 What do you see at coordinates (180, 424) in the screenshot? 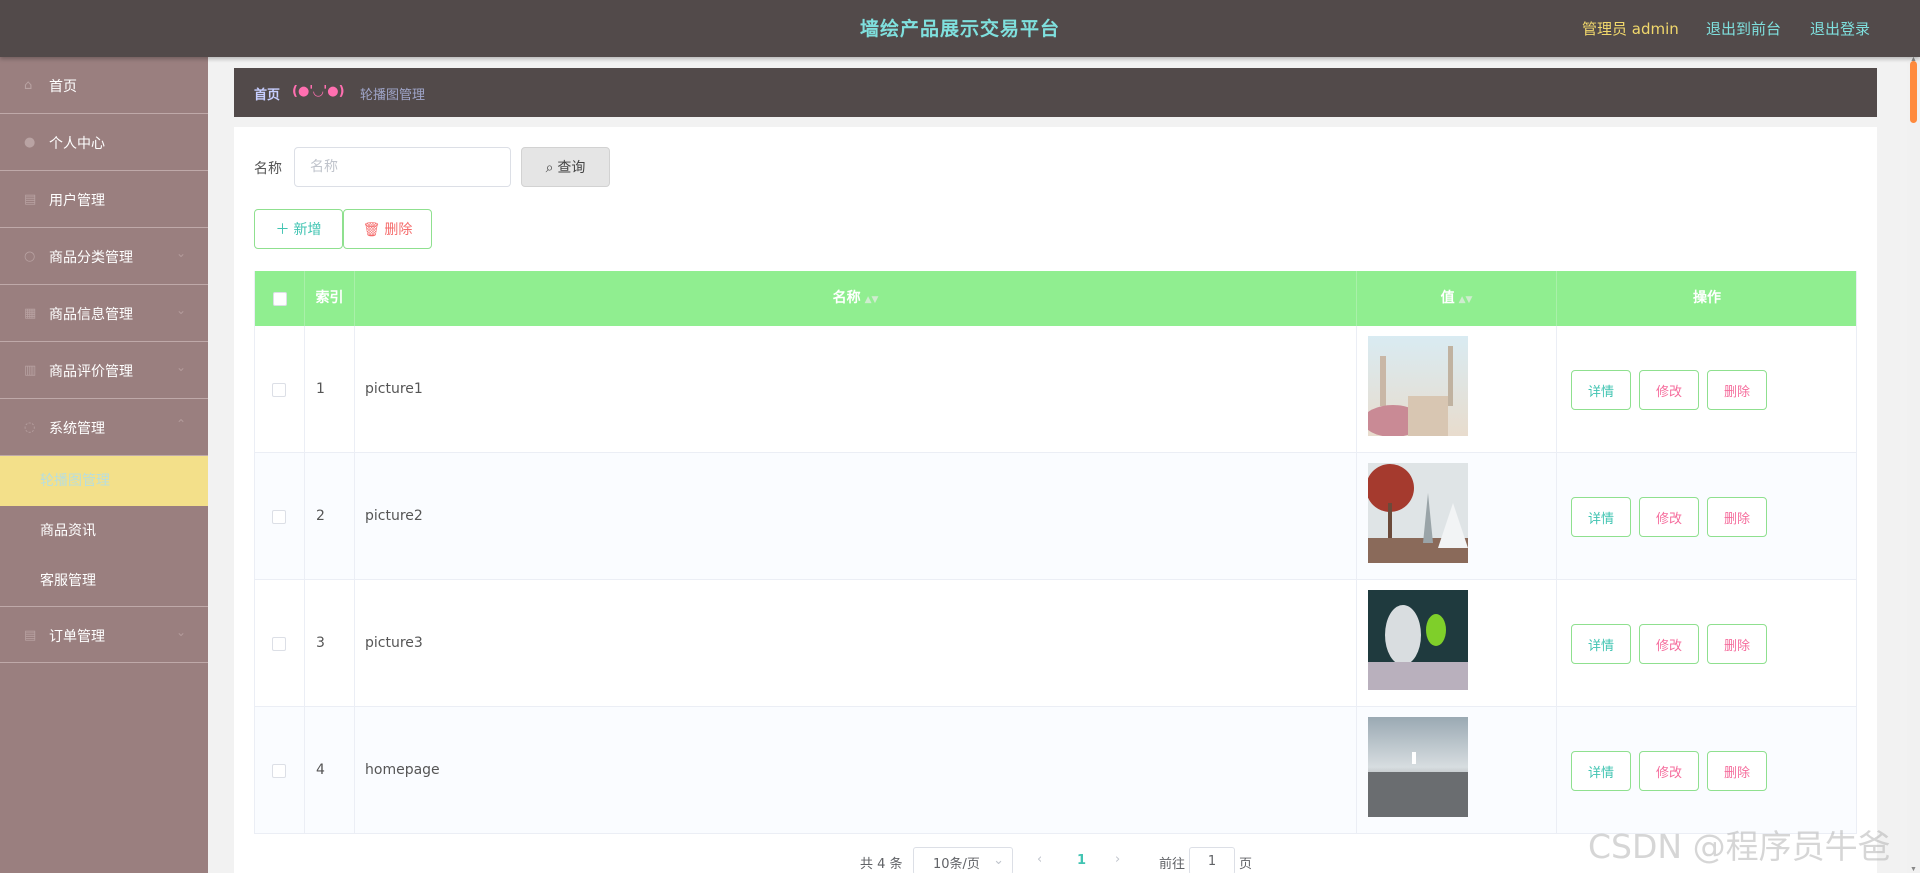
I see `chevron-up-icon: ⌃` at bounding box center [180, 424].